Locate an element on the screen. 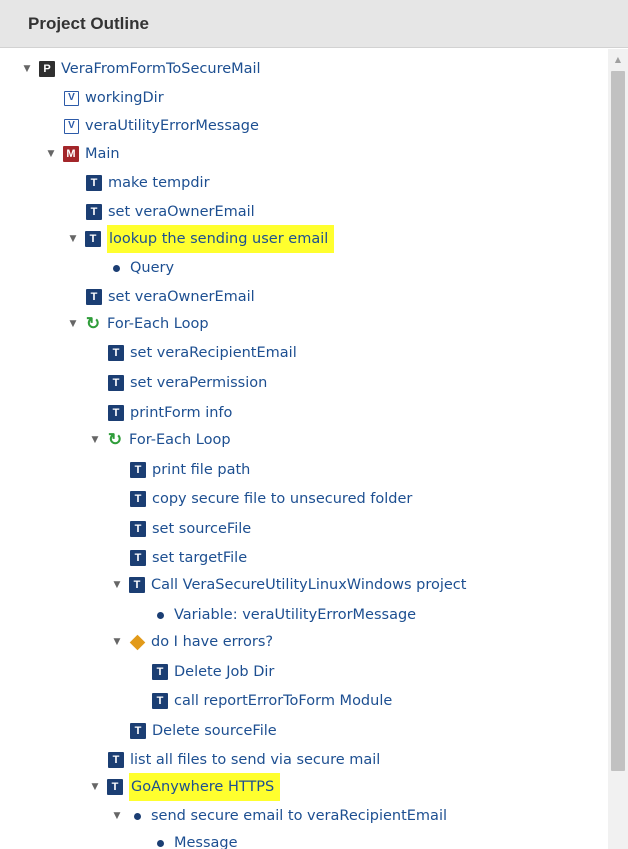  tree-node-variable-workingdir: V workingDir is located at coordinates (114, 98).